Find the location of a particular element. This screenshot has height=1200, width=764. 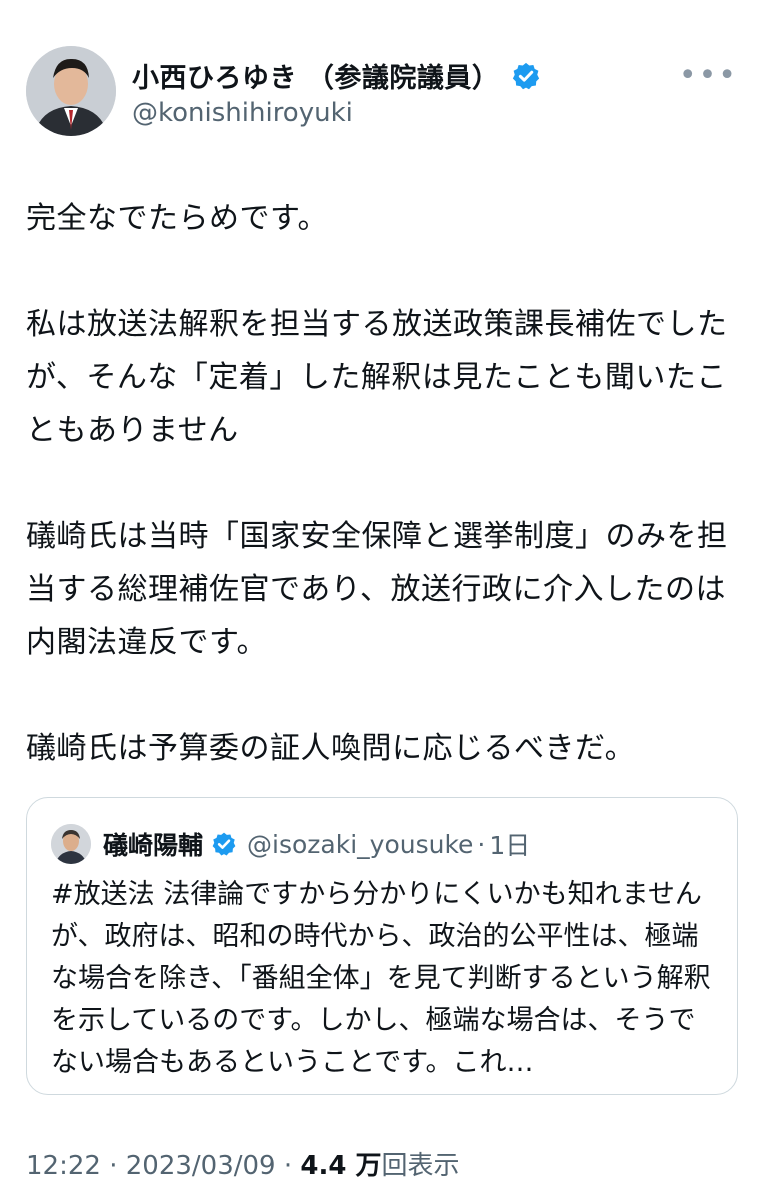

tweet-header: 小西ひろゆき （参議院議員） @konishihiroyuki ••• is located at coordinates (382, 94).